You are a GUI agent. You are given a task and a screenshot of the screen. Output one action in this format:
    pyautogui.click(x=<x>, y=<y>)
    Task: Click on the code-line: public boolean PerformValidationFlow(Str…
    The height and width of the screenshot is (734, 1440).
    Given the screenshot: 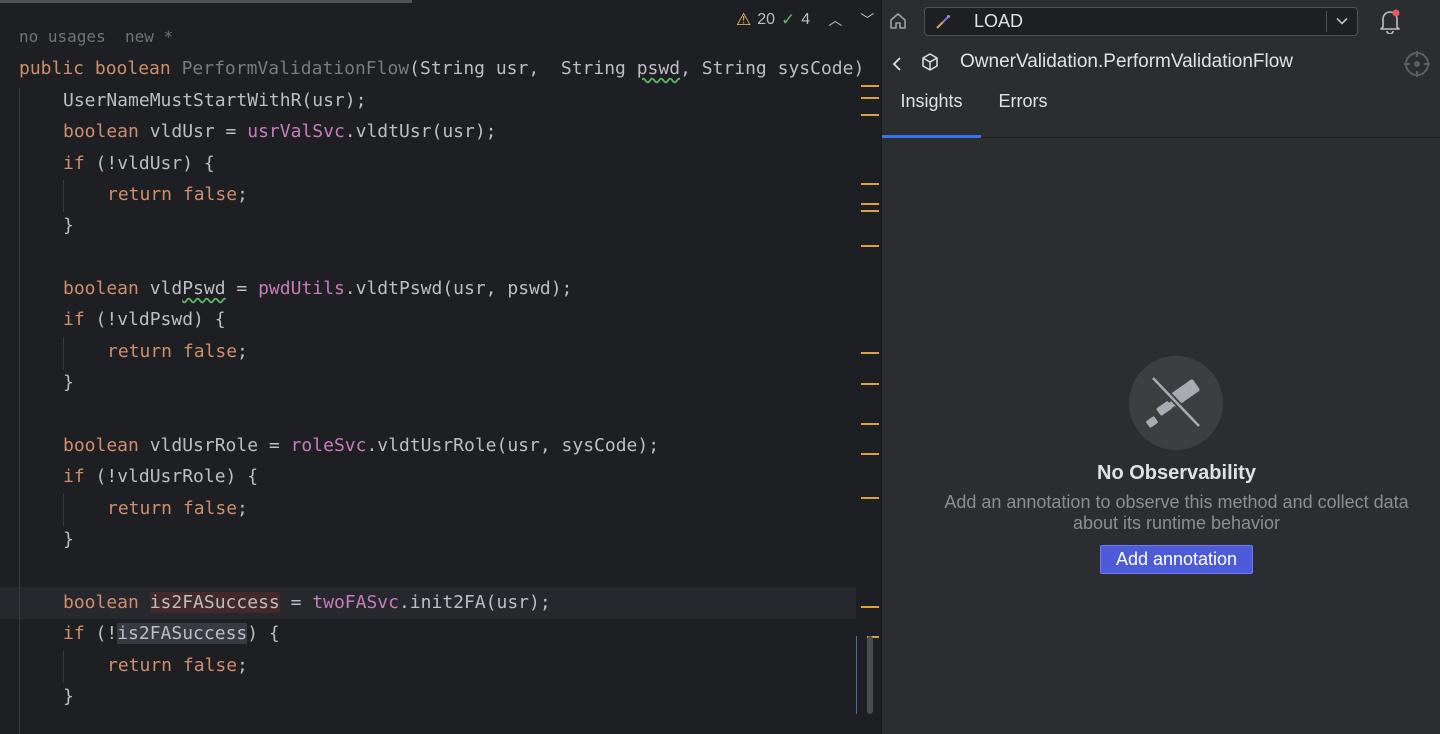 What is the action you would take?
    pyautogui.click(x=441, y=68)
    